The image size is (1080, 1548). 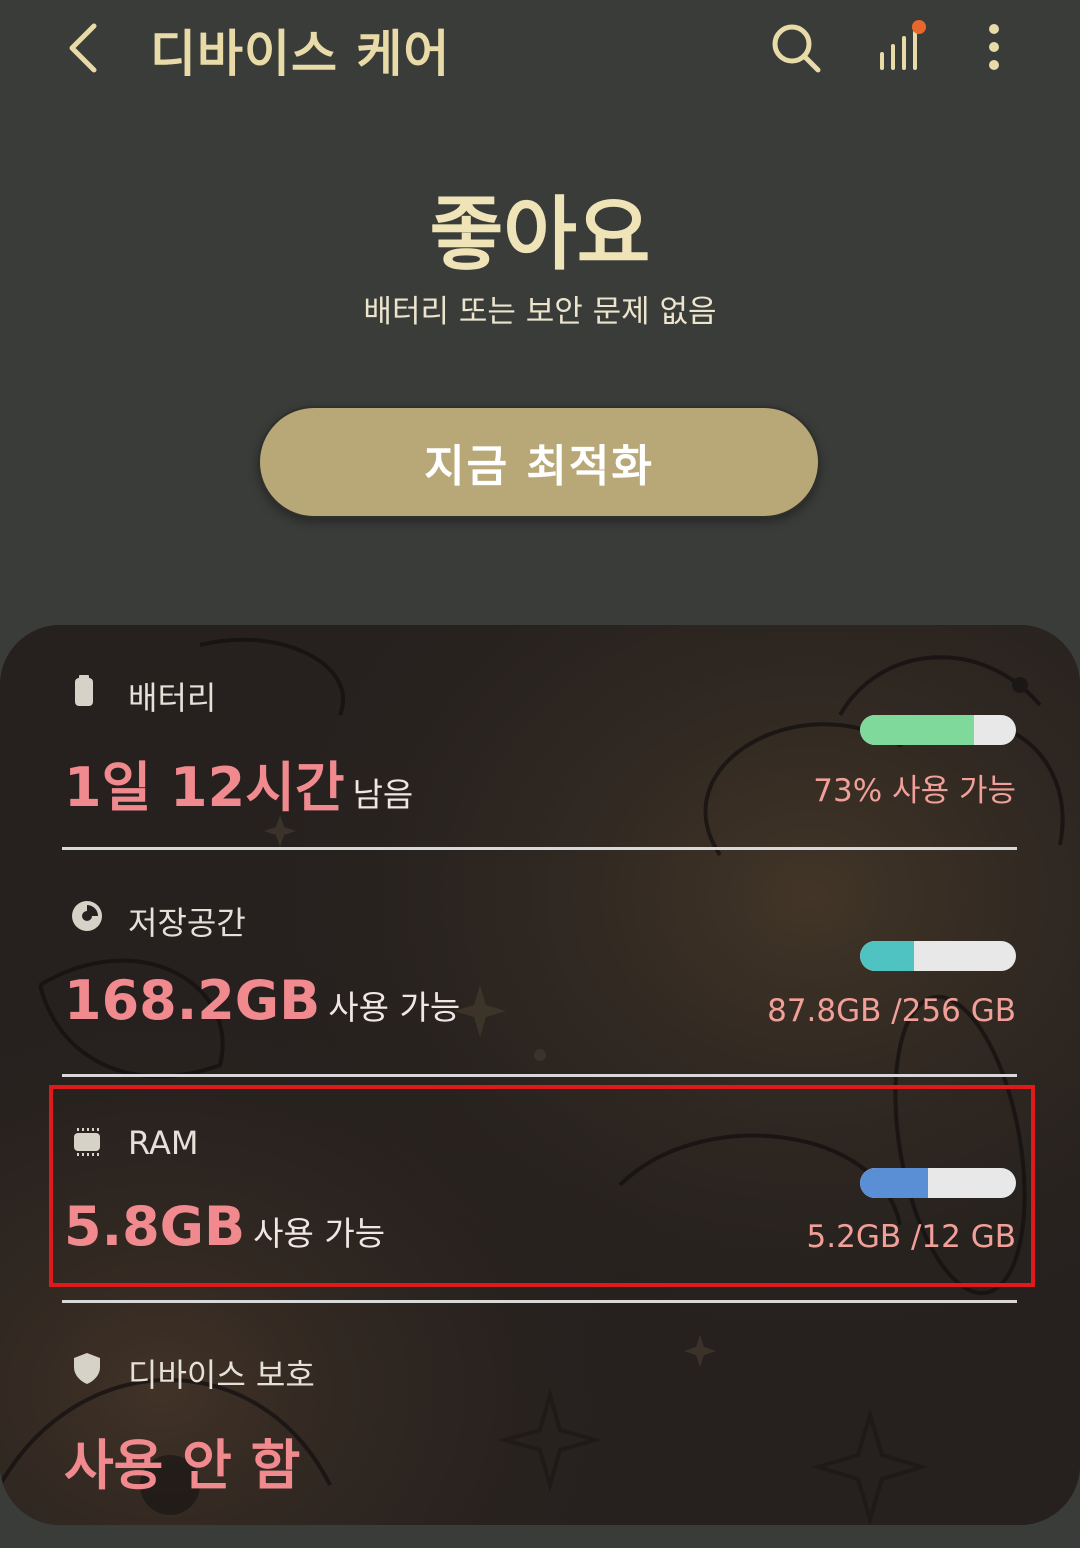 What do you see at coordinates (542, 1186) in the screenshot?
I see `ram-highlight-box` at bounding box center [542, 1186].